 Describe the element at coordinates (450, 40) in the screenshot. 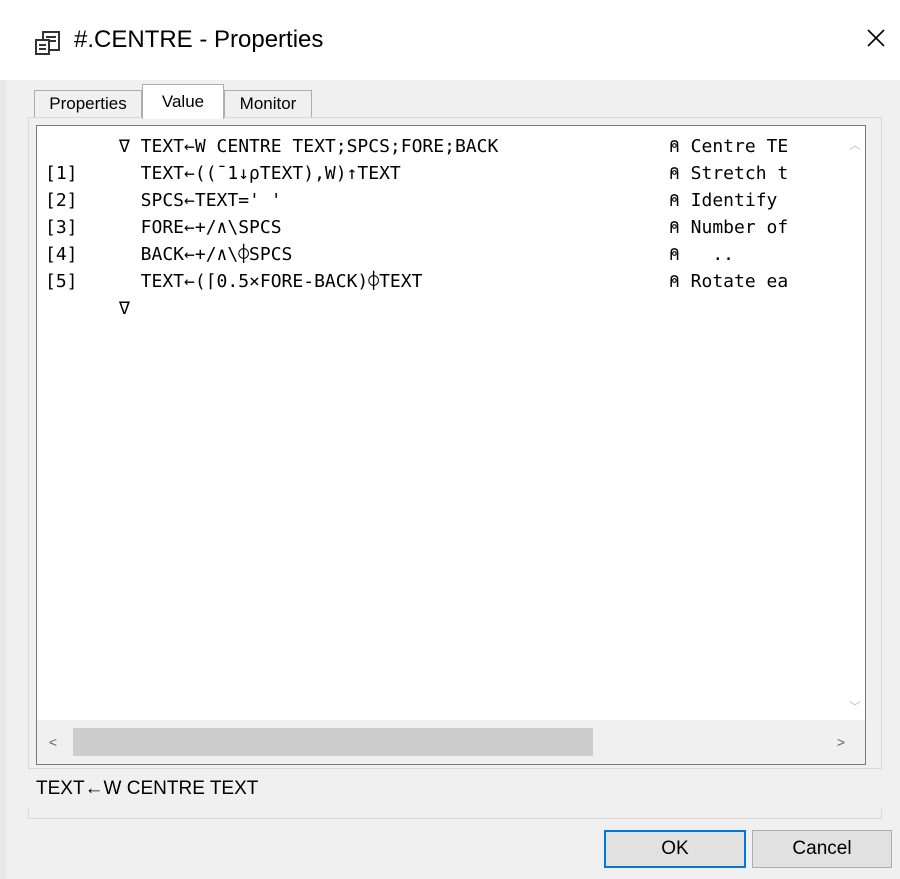

I see `title-bar: #.CENTRE - Properties` at that location.